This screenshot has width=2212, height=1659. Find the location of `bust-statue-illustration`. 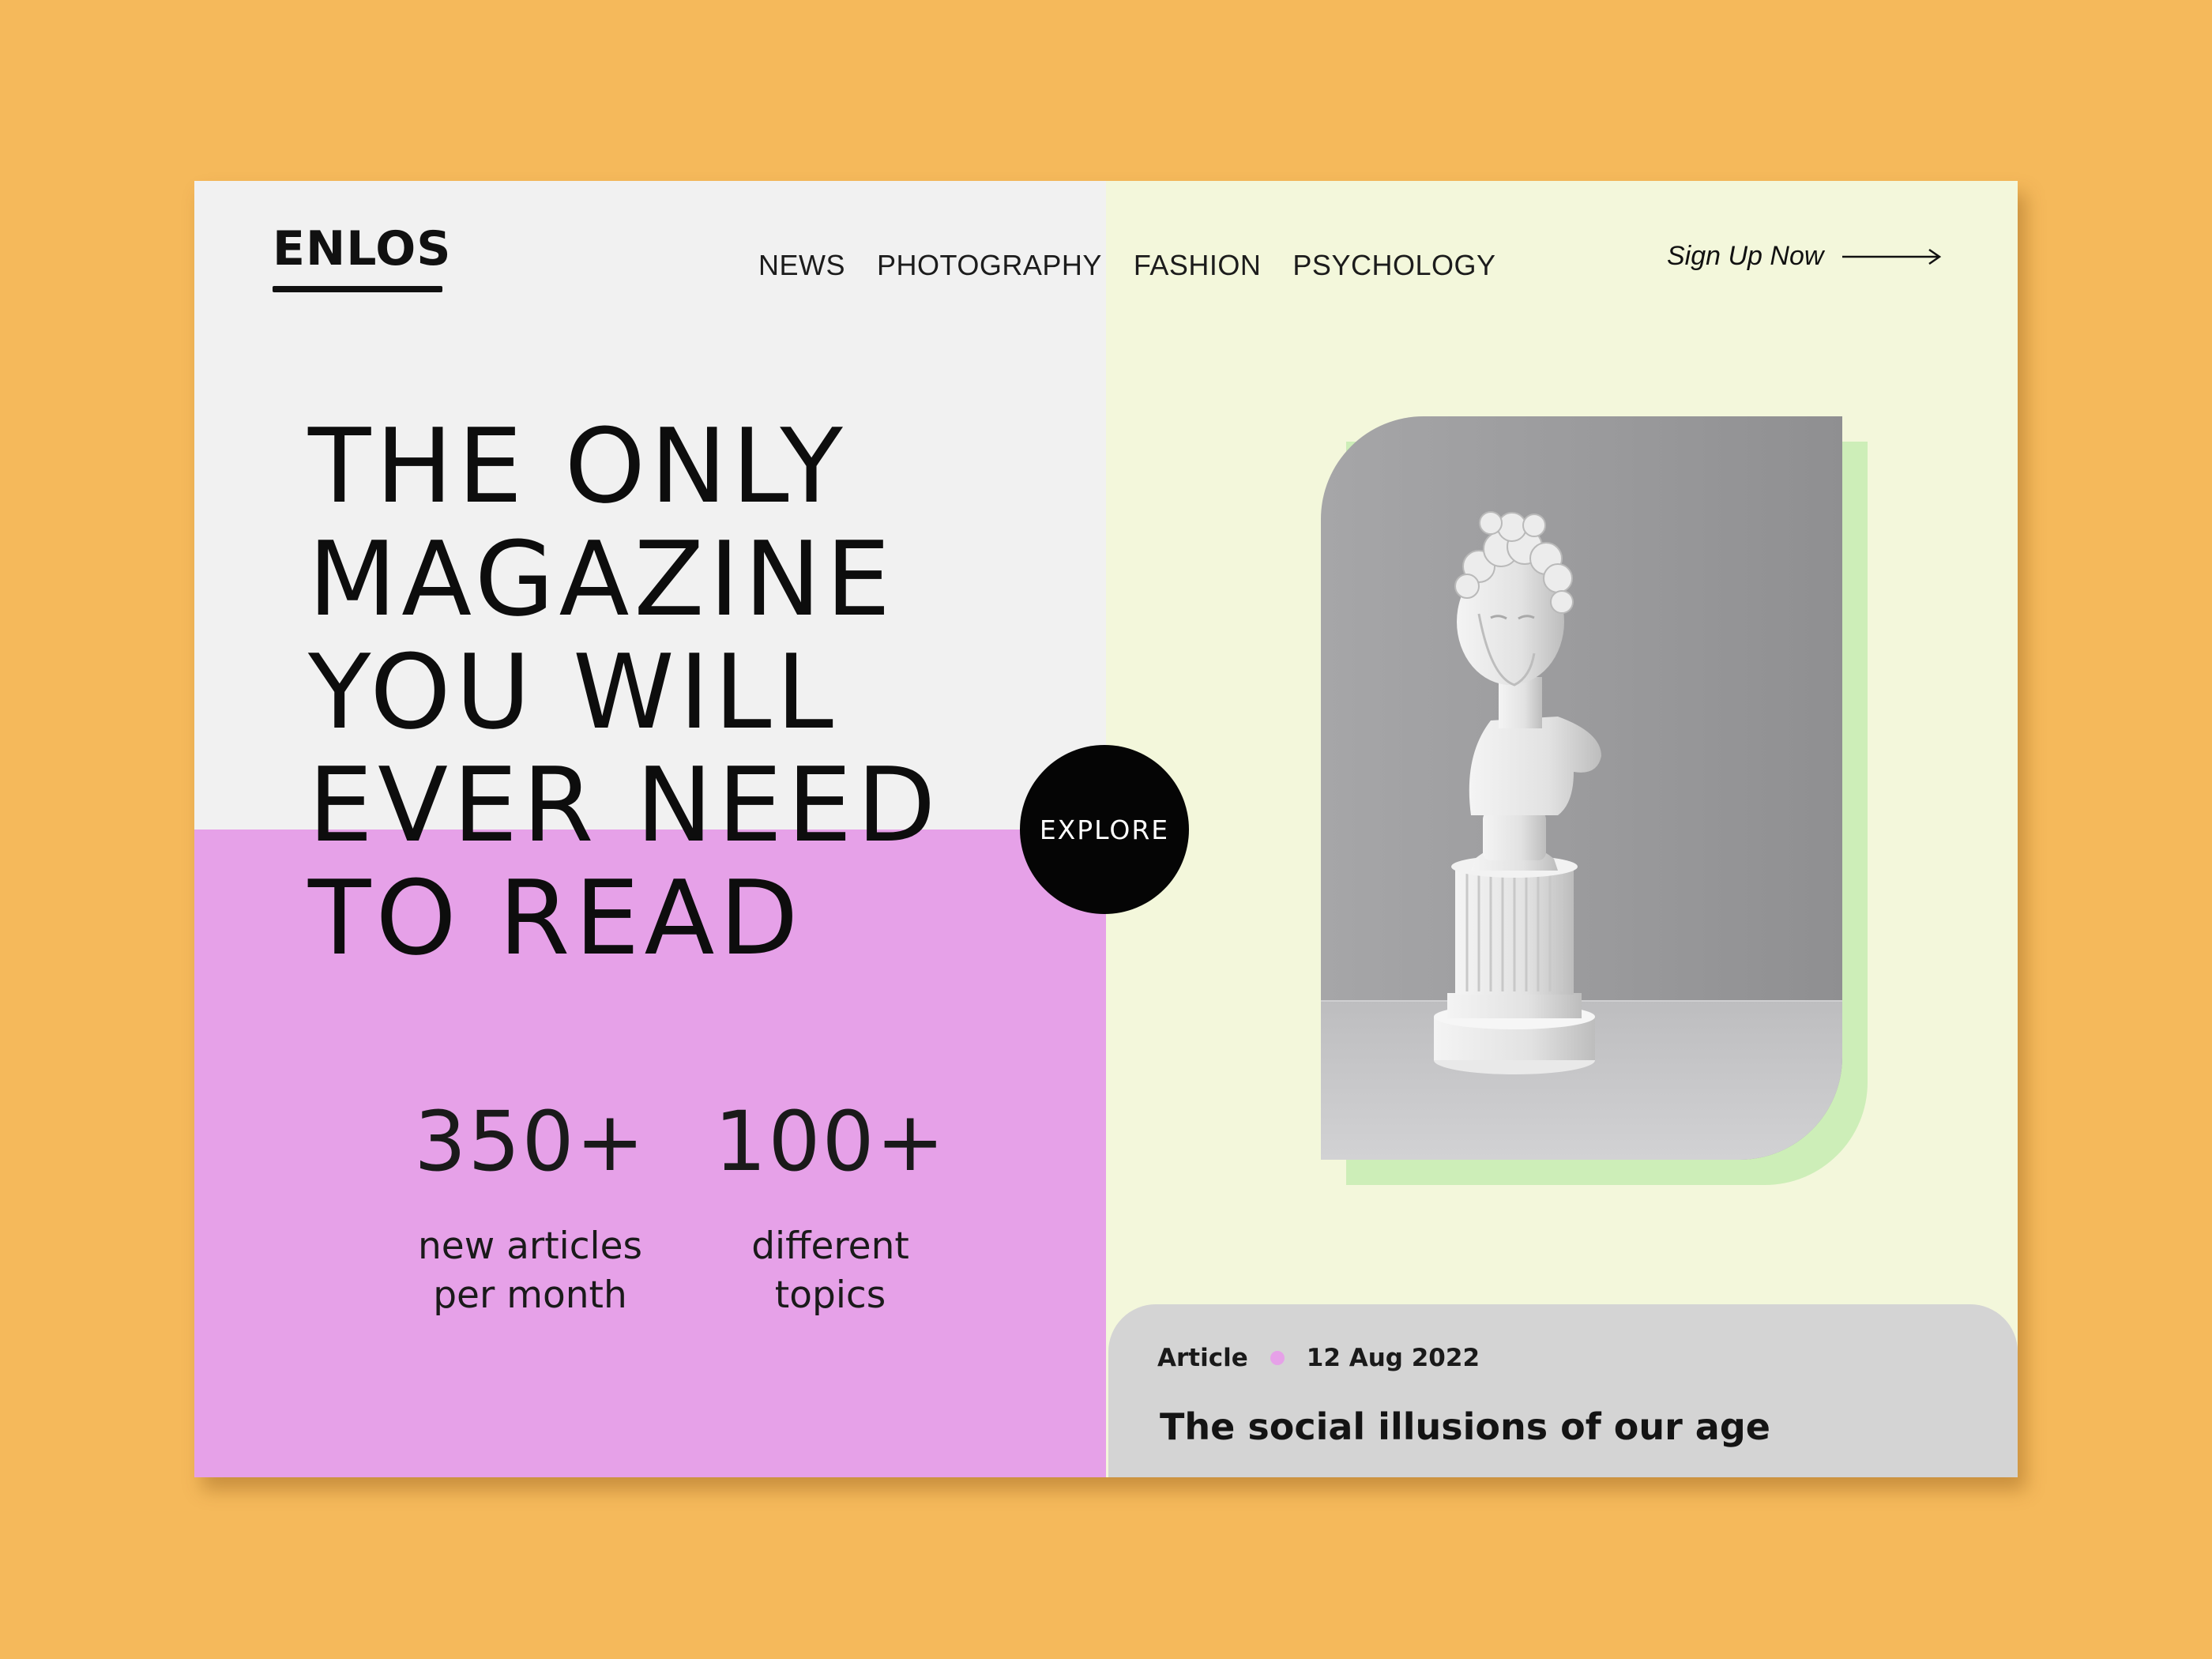

bust-statue-illustration is located at coordinates (1582, 836).